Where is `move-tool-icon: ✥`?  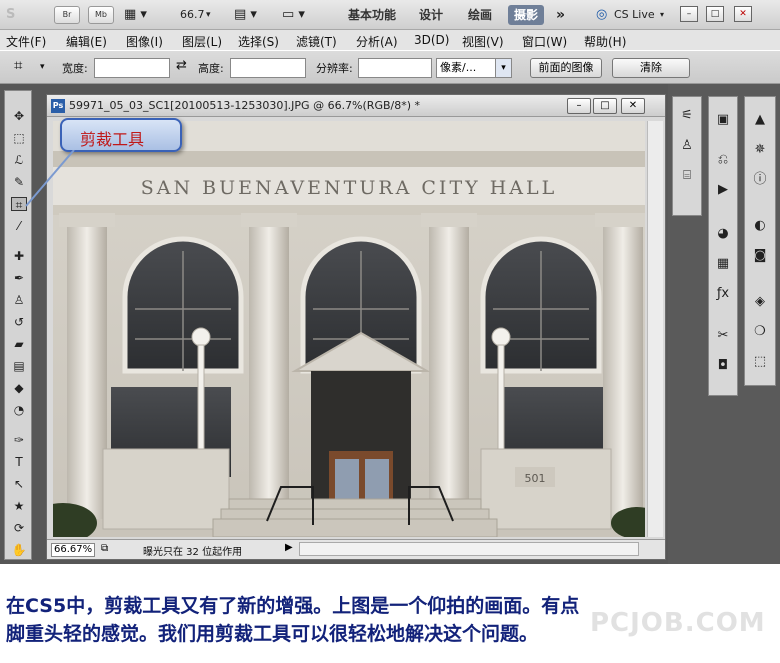 move-tool-icon: ✥ is located at coordinates (19, 116).